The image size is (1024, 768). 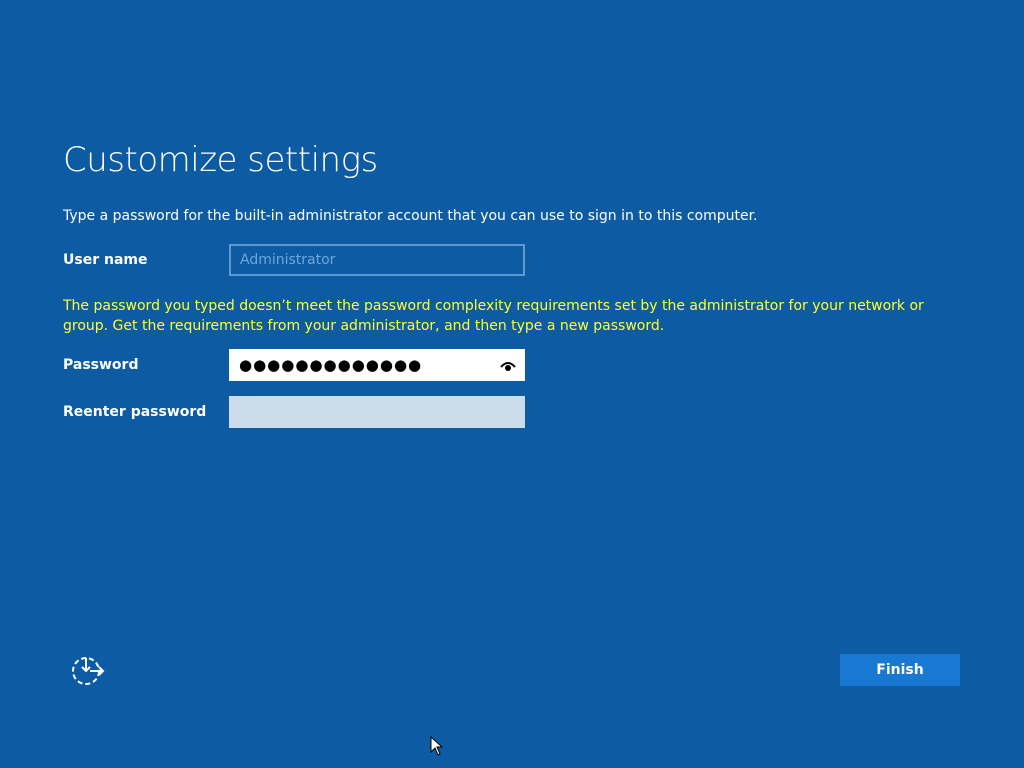 What do you see at coordinates (900, 670) in the screenshot?
I see `finish-button: Finish` at bounding box center [900, 670].